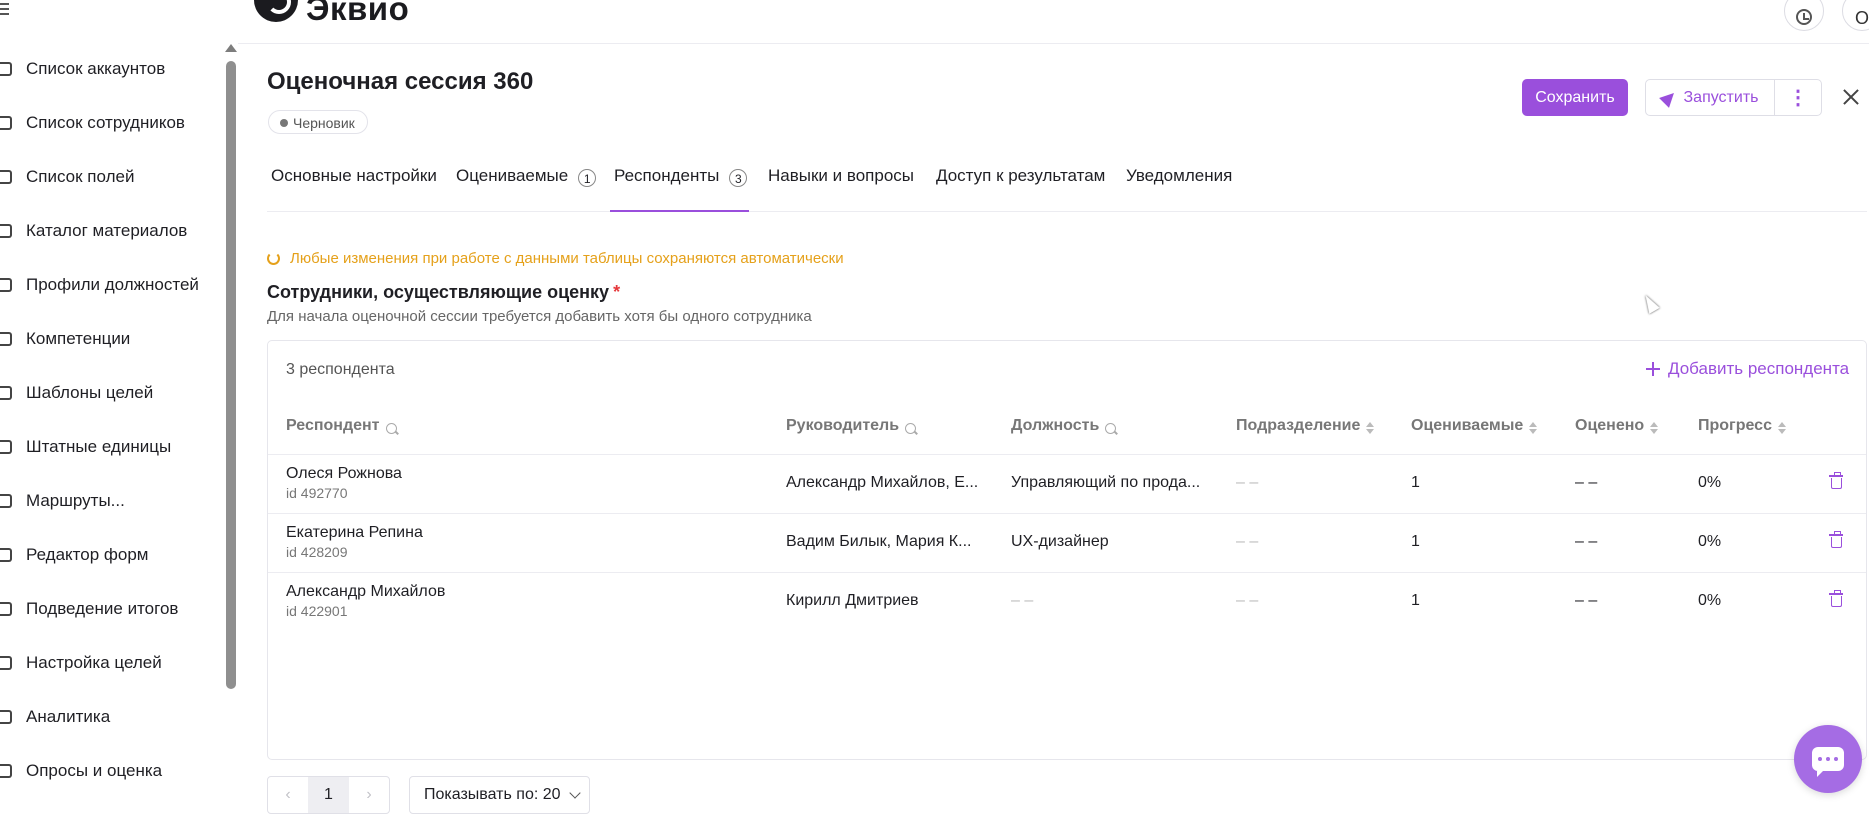 The image size is (1869, 814). I want to click on column-header-manager: Руководитель, so click(851, 426).